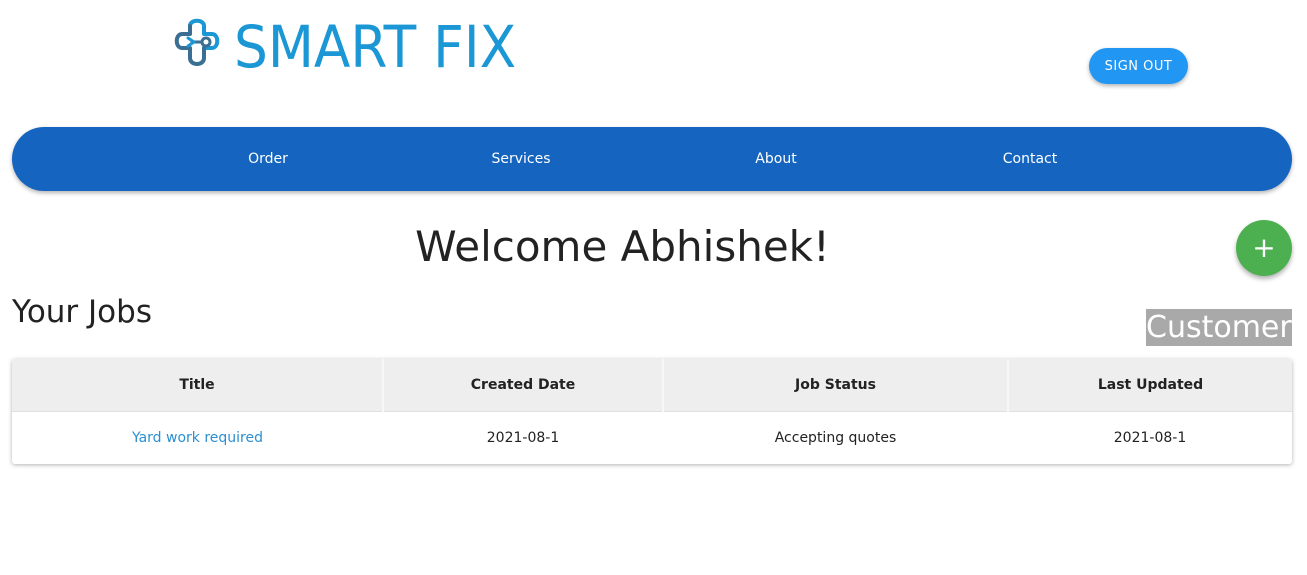 The height and width of the screenshot is (575, 1307). I want to click on nav-item-about: About, so click(775, 159).